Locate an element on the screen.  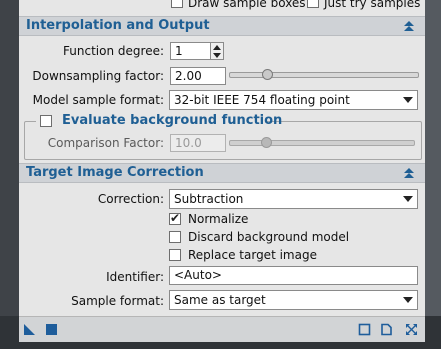
normalize-checkbox is located at coordinates (175, 218).